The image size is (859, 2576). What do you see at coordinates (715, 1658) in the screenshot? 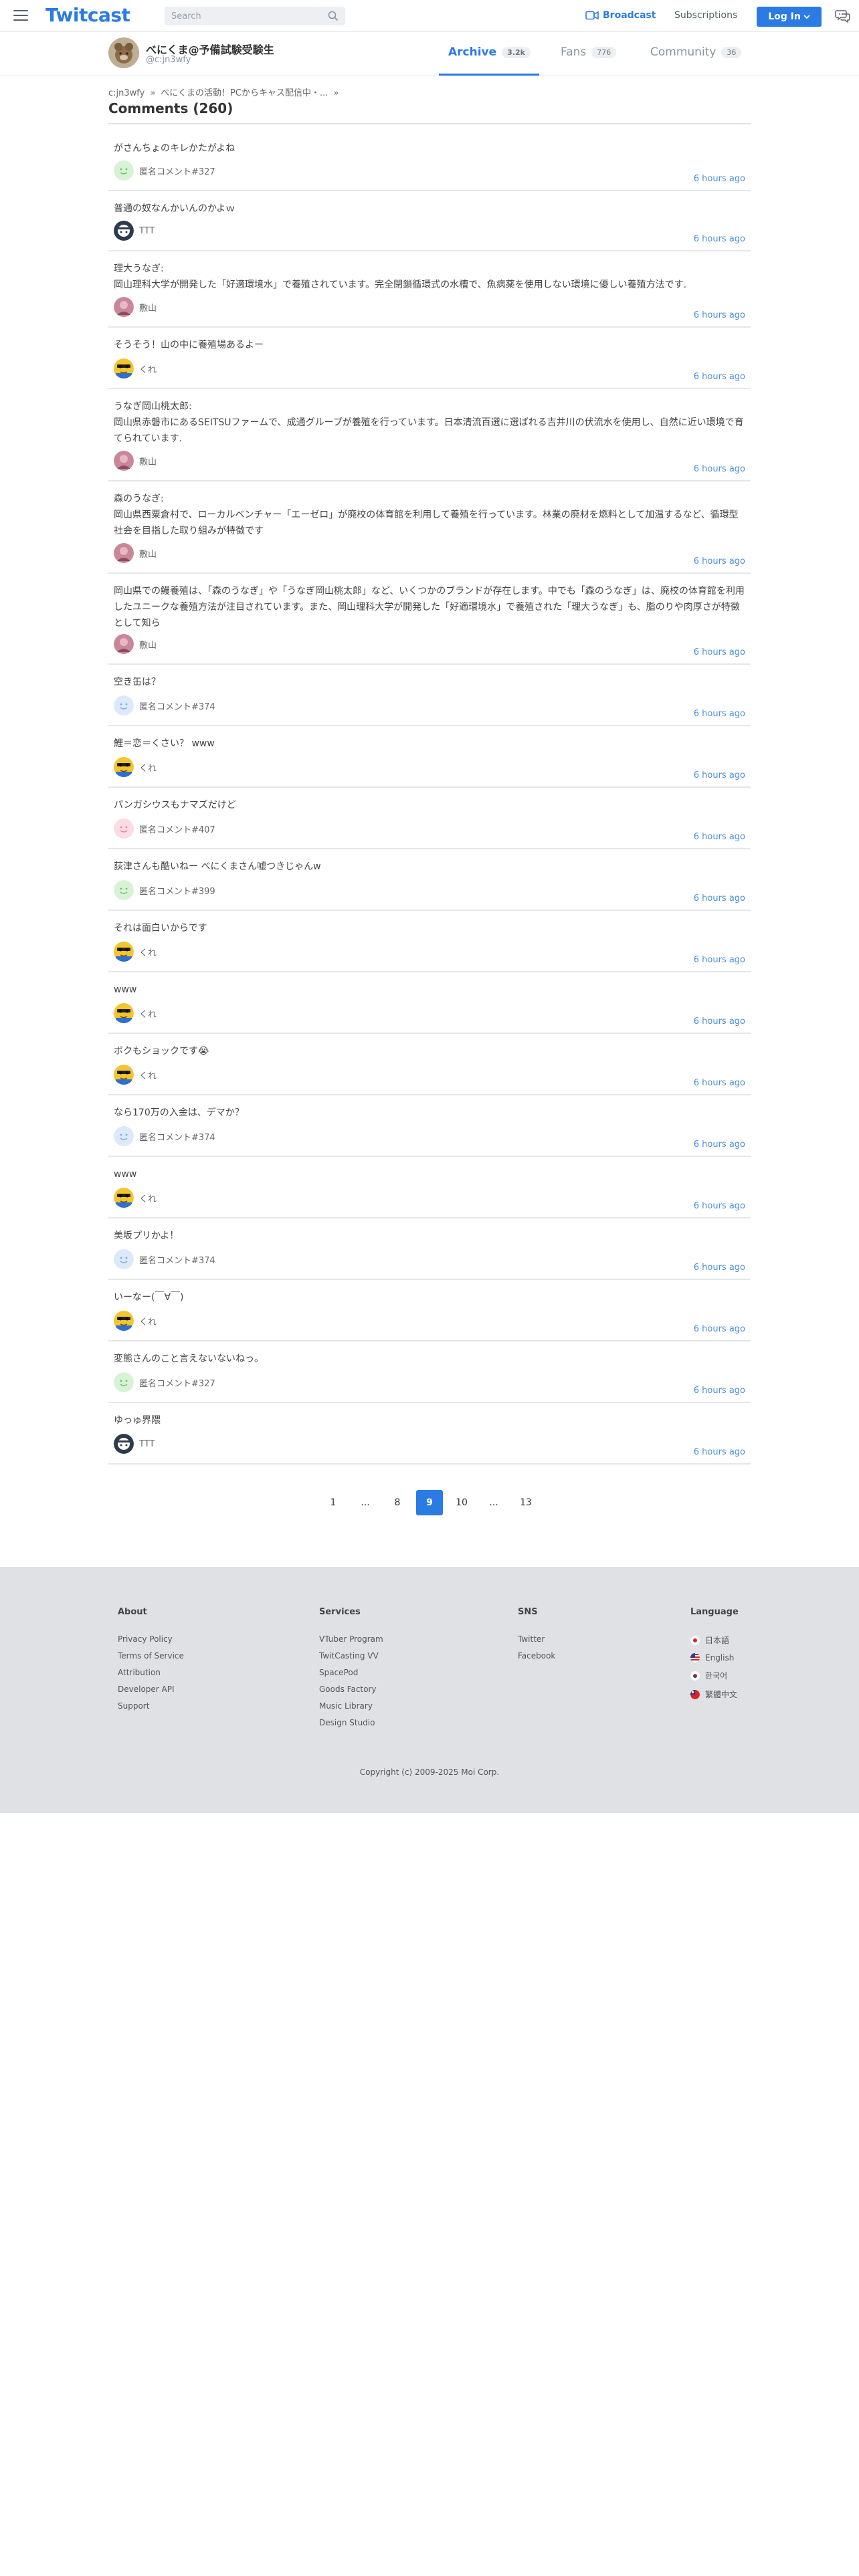
I see `language-english: English` at bounding box center [715, 1658].